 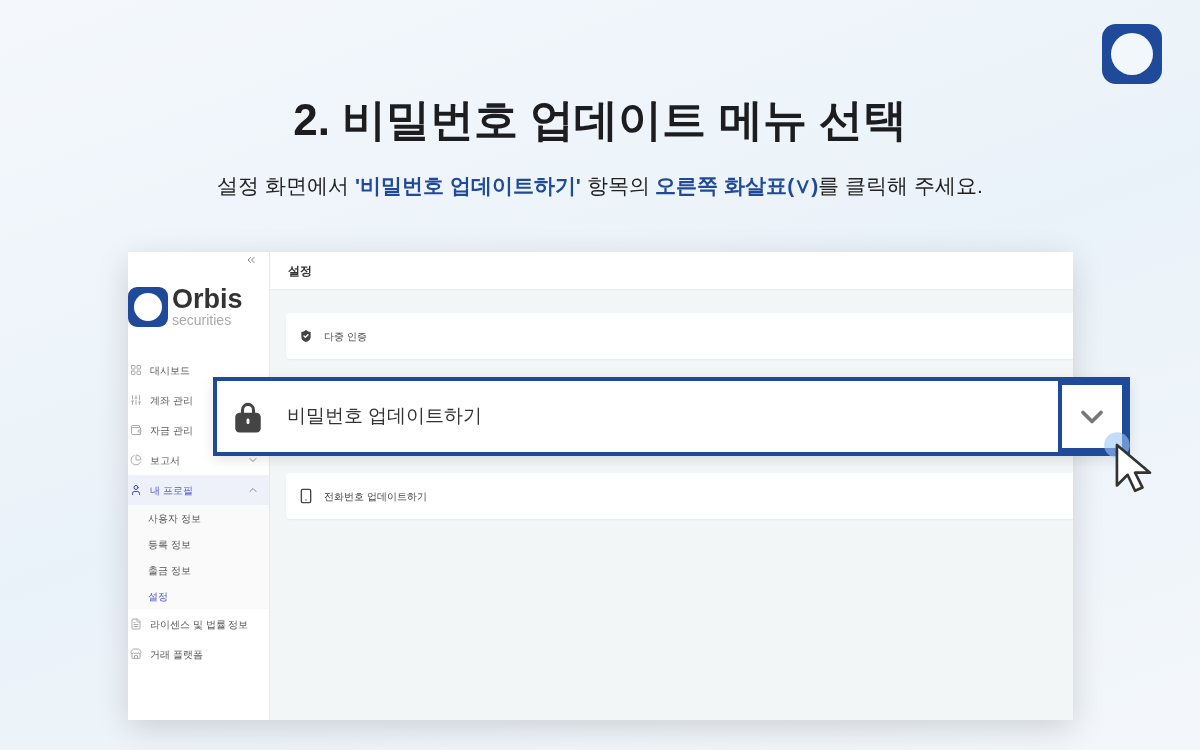 What do you see at coordinates (600, 120) in the screenshot?
I see `page-title: 2. 비밀번호 업데이트 메뉴 선택` at bounding box center [600, 120].